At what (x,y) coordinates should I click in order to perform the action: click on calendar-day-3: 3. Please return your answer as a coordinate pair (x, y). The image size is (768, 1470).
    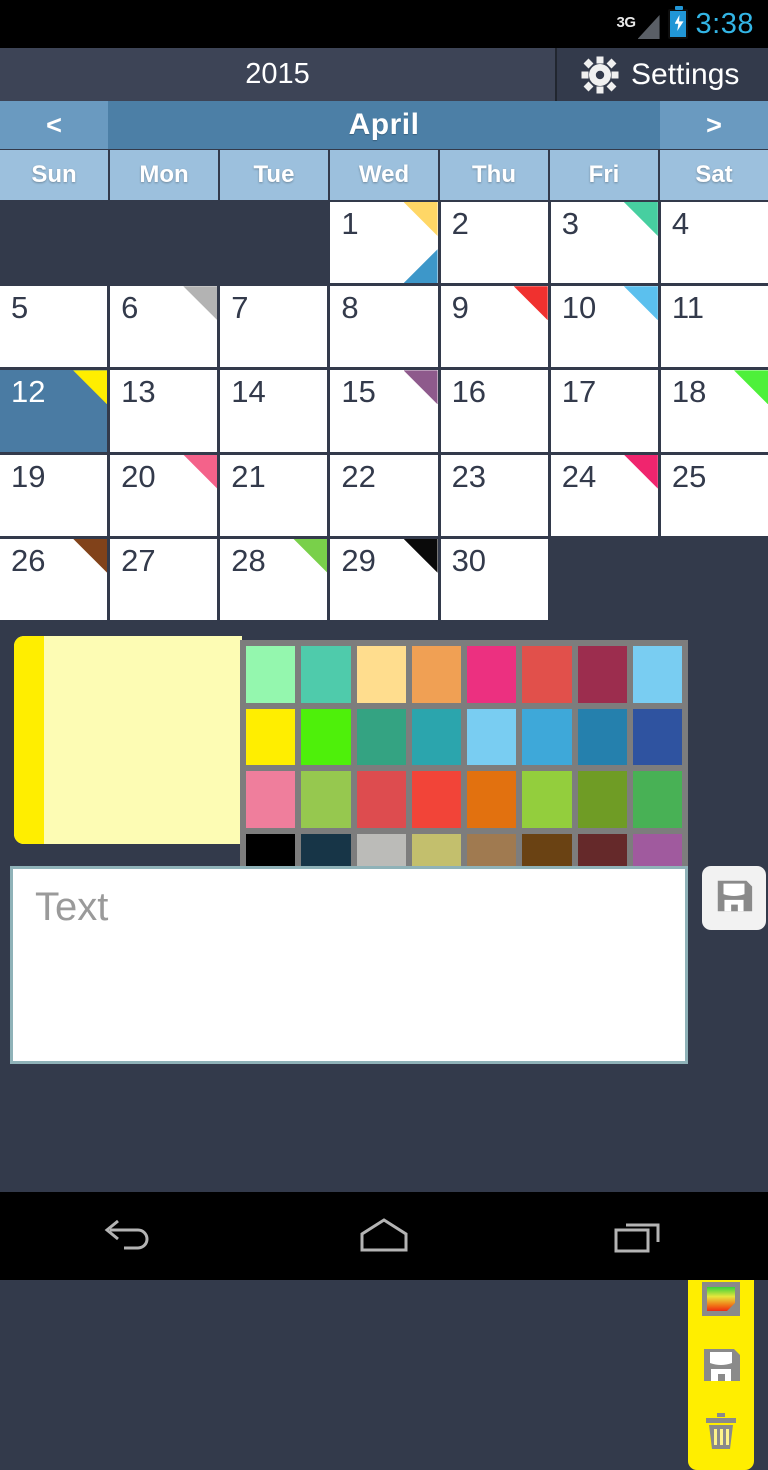
    Looking at the image, I should click on (604, 243).